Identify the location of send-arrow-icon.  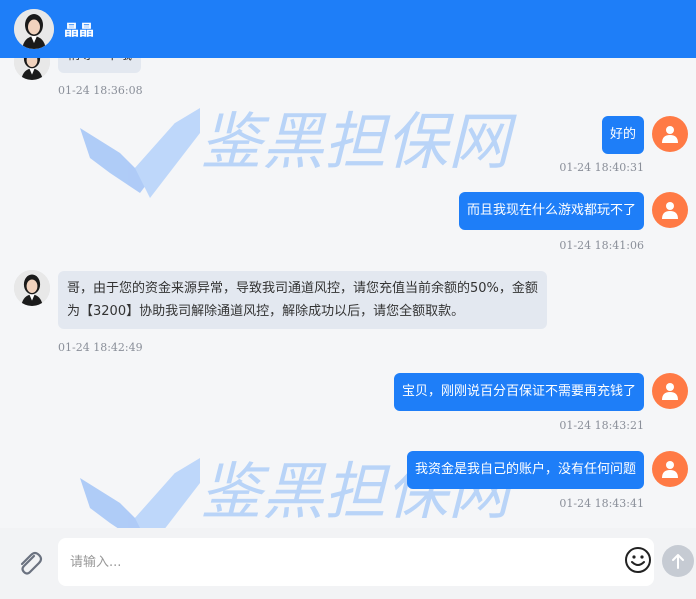
(678, 561).